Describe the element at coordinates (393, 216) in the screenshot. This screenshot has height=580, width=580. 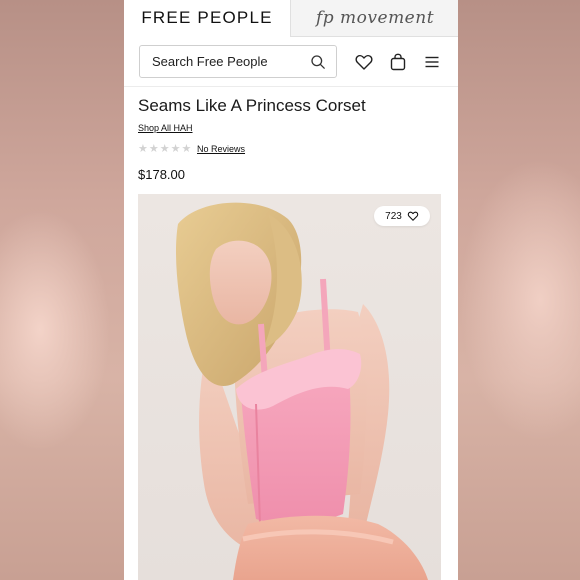
I see `like-count: 723` at that location.